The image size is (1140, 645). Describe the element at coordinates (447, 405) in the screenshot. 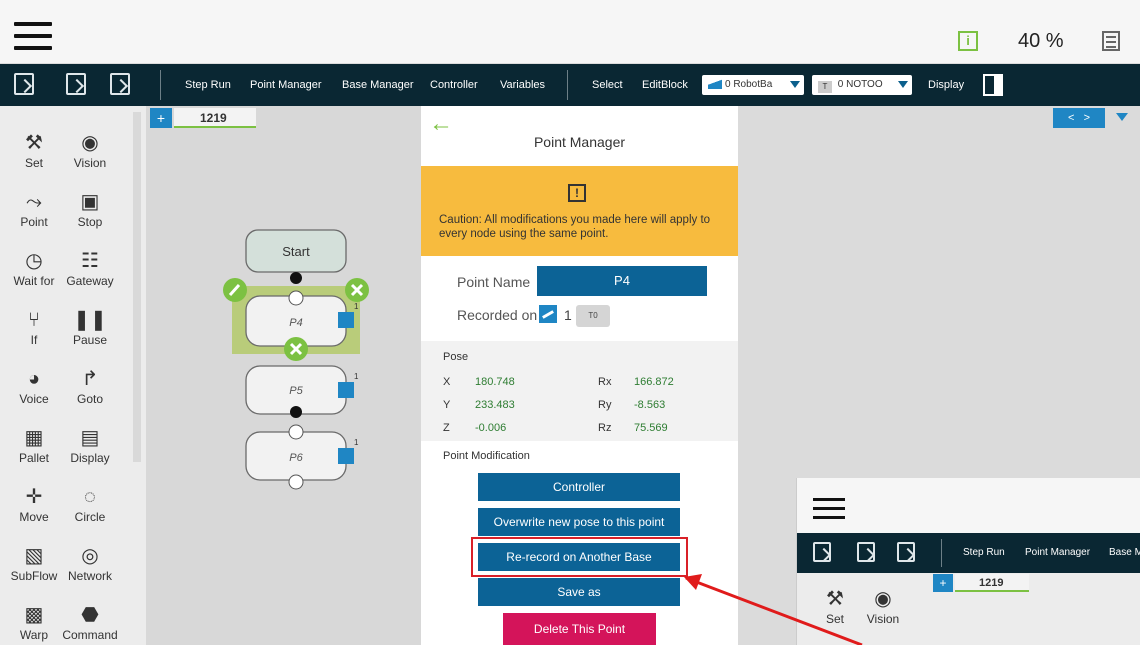

I see `pose-y-label: Y` at that location.